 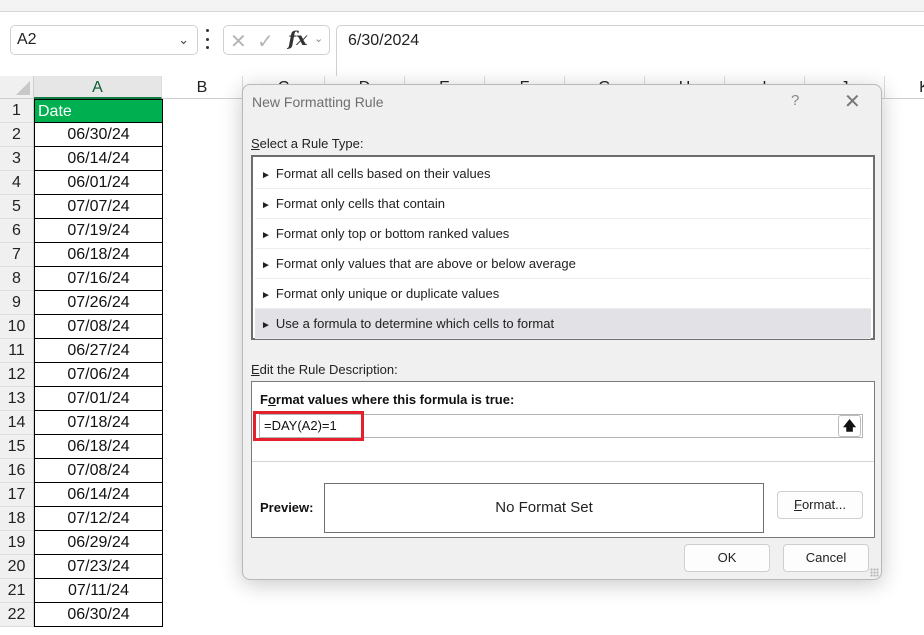 I want to click on row-header: 21, so click(x=17, y=591).